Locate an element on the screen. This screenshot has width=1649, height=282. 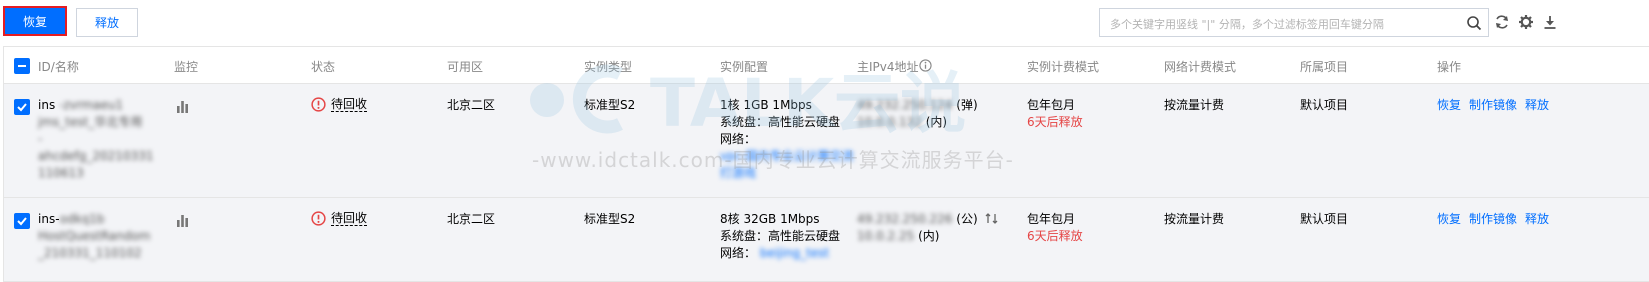
col-id-name: ID/名称 is located at coordinates (58, 67).